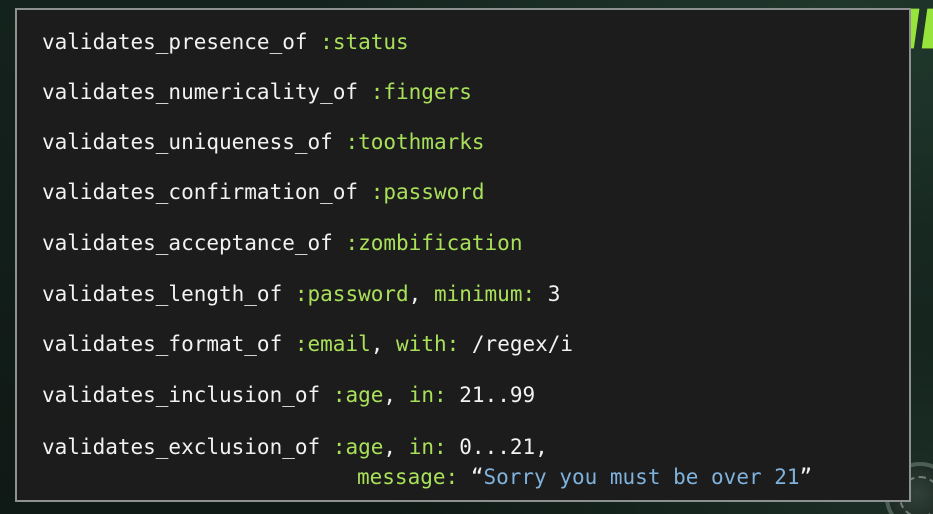 This screenshot has height=514, width=933. I want to click on code-line-continuation: message: “Sorry you must be over 21”, so click(584, 477).